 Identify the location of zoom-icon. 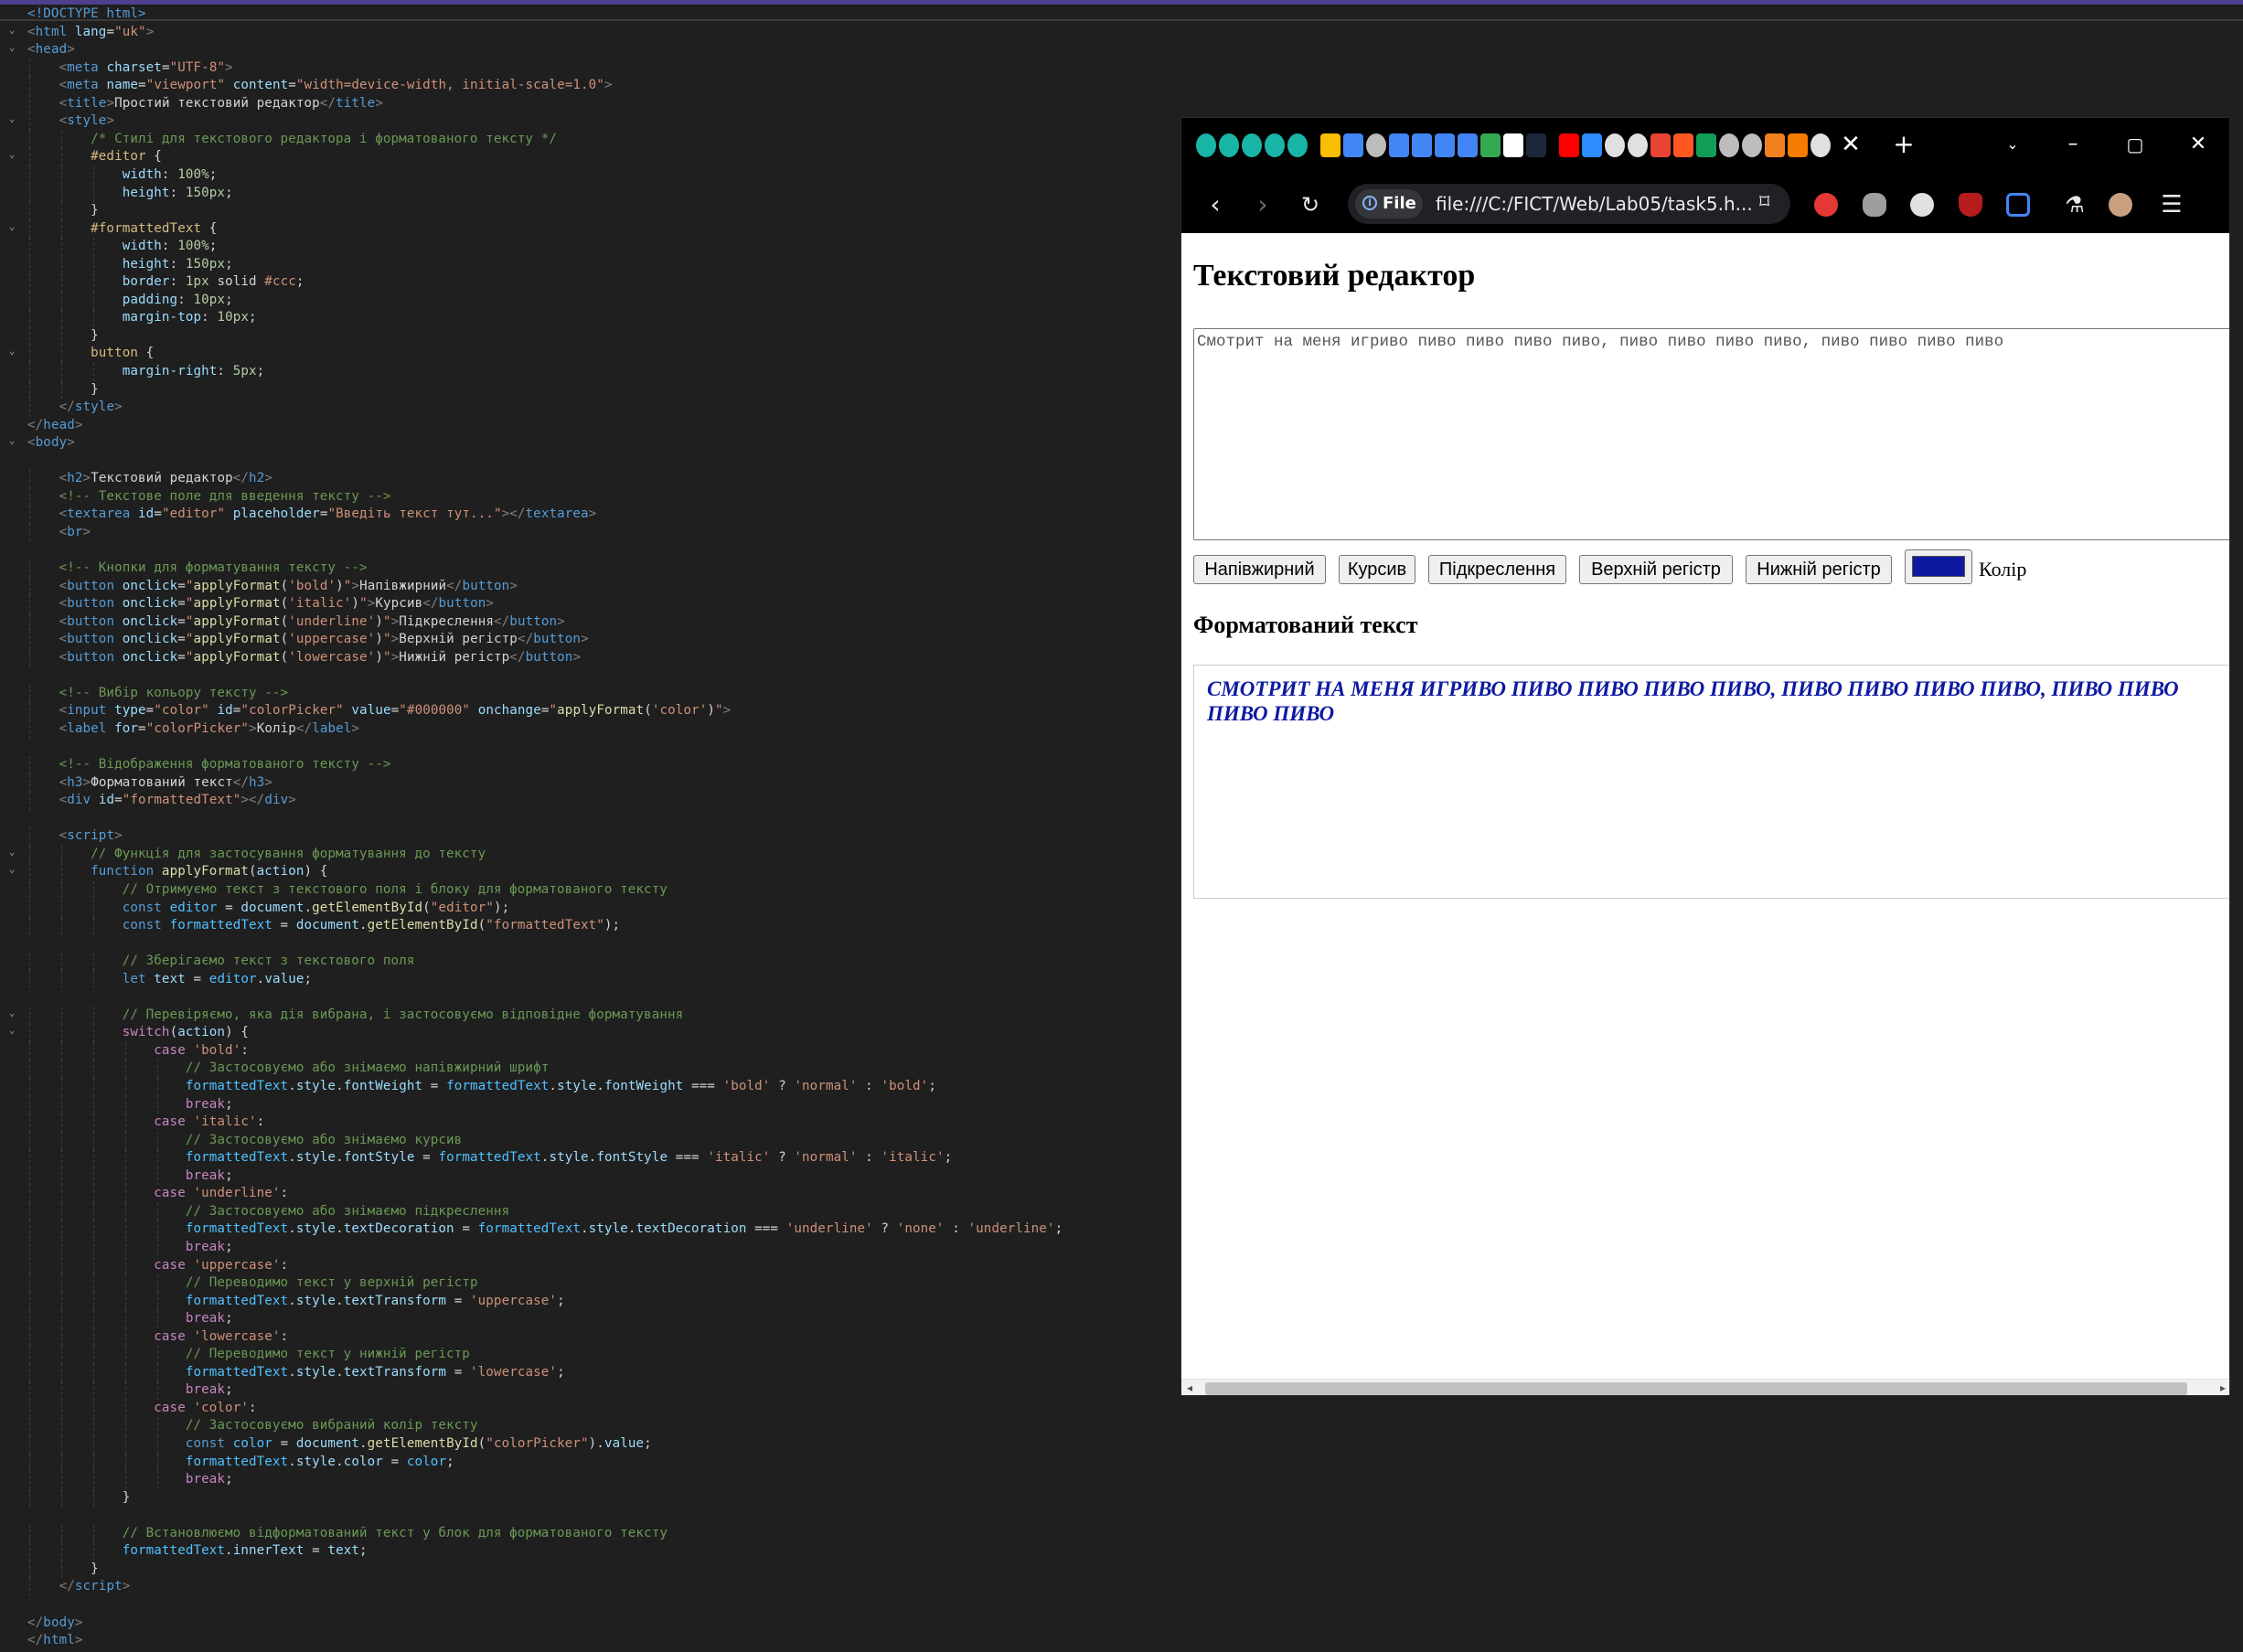
(1592, 145).